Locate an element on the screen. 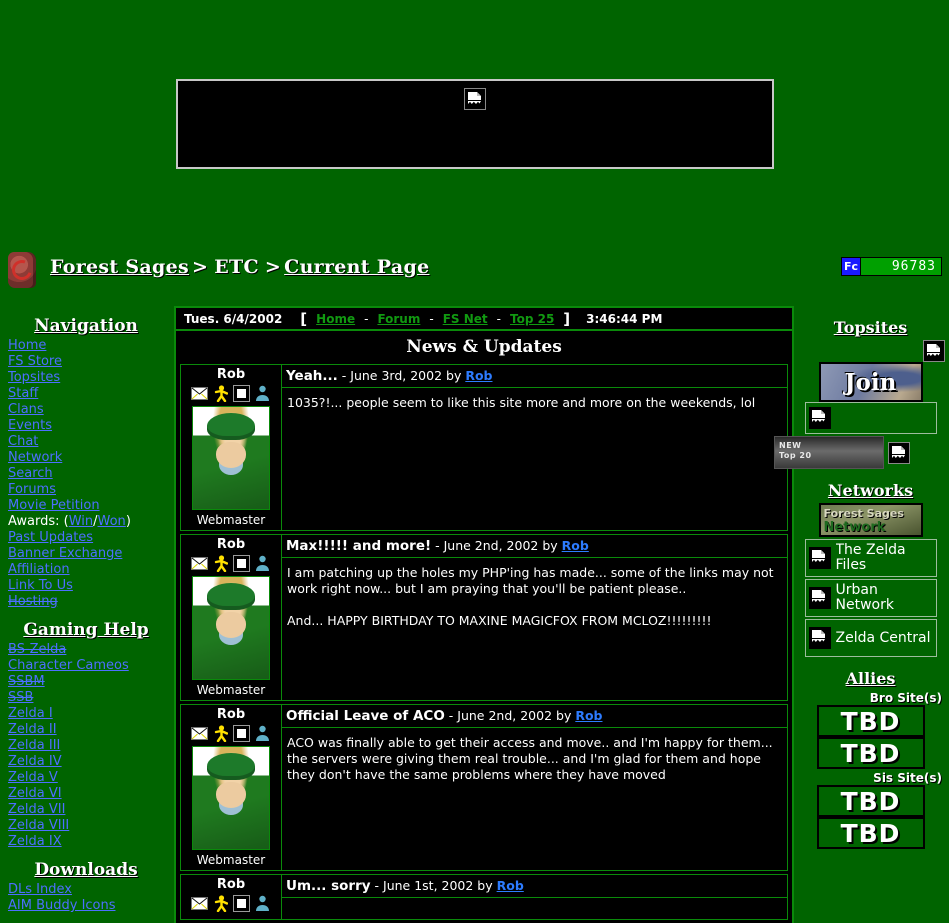  topsites-top20-banner: NEW Top 20 is located at coordinates (829, 452).